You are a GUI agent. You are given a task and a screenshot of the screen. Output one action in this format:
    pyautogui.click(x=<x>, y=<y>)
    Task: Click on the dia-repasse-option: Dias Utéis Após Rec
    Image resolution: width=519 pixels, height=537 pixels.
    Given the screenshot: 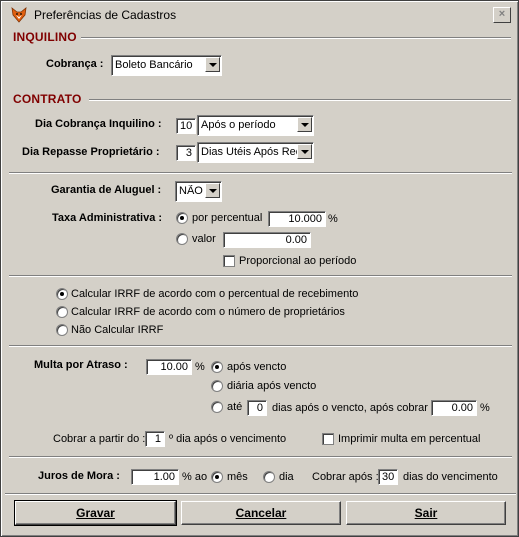 What is the action you would take?
    pyautogui.click(x=249, y=152)
    